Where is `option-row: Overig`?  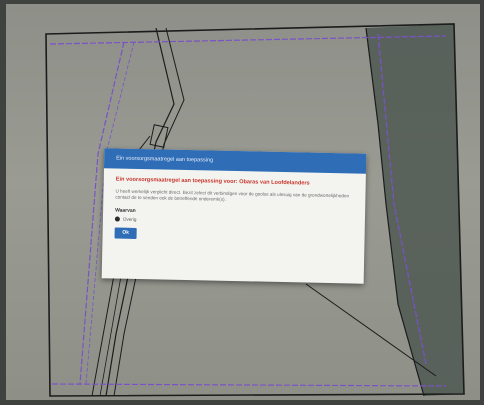 option-row: Overig is located at coordinates (233, 221).